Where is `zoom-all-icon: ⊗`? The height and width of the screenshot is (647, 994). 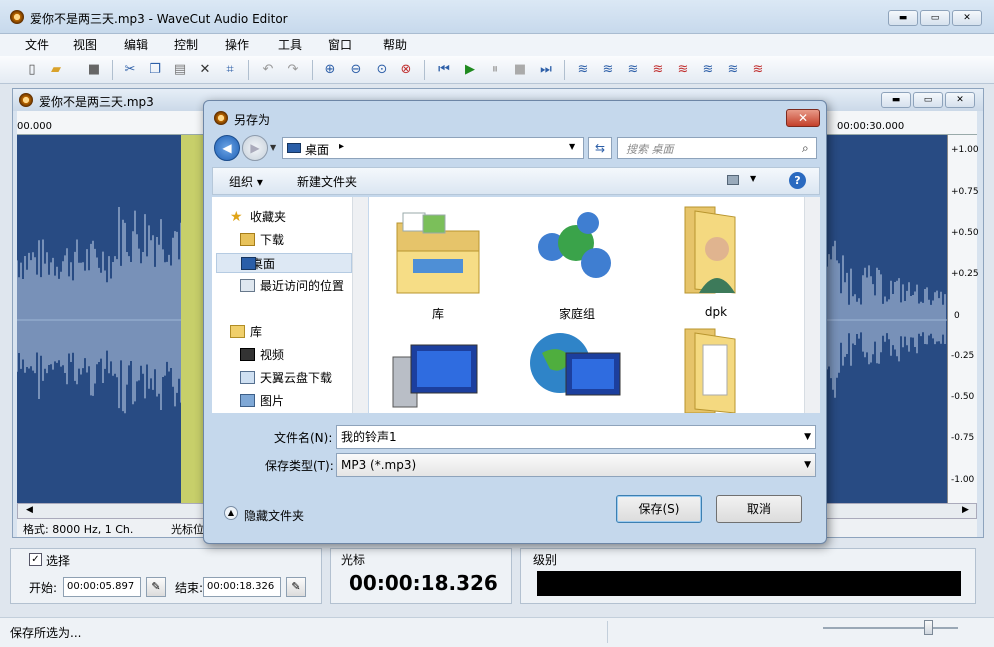 zoom-all-icon: ⊗ is located at coordinates (406, 70).